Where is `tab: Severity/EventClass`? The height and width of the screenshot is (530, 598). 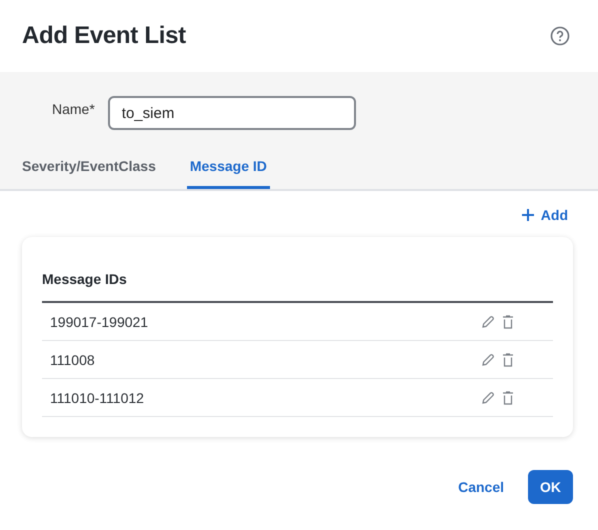 tab: Severity/EventClass is located at coordinates (89, 169).